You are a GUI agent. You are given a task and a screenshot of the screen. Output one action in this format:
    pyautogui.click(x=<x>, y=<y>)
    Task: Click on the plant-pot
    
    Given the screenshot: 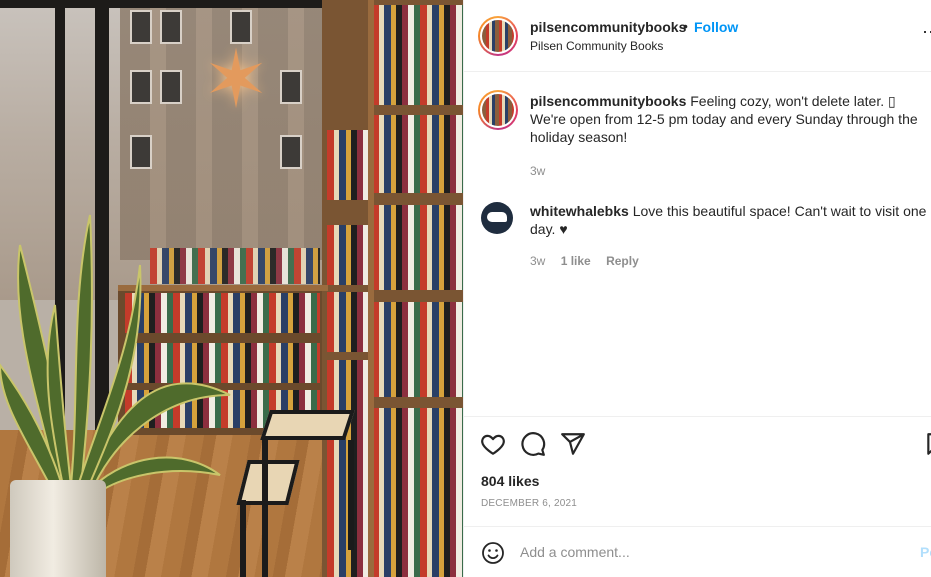 What is the action you would take?
    pyautogui.click(x=58, y=528)
    